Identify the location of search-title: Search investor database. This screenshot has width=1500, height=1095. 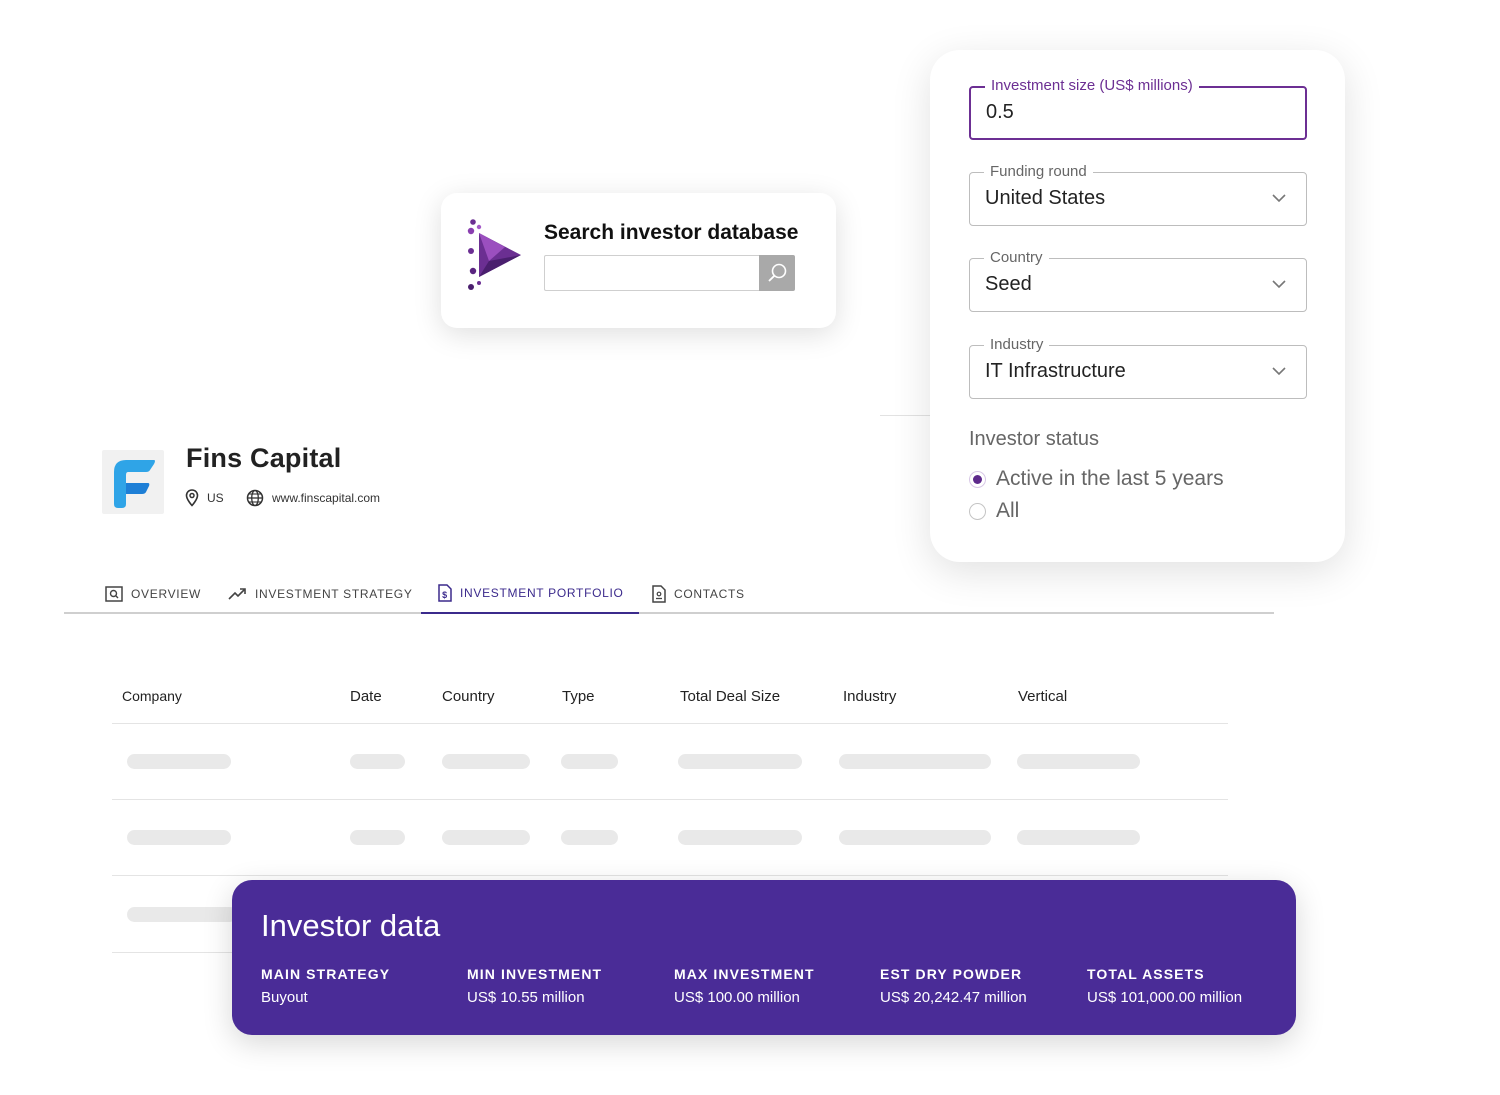
(671, 232).